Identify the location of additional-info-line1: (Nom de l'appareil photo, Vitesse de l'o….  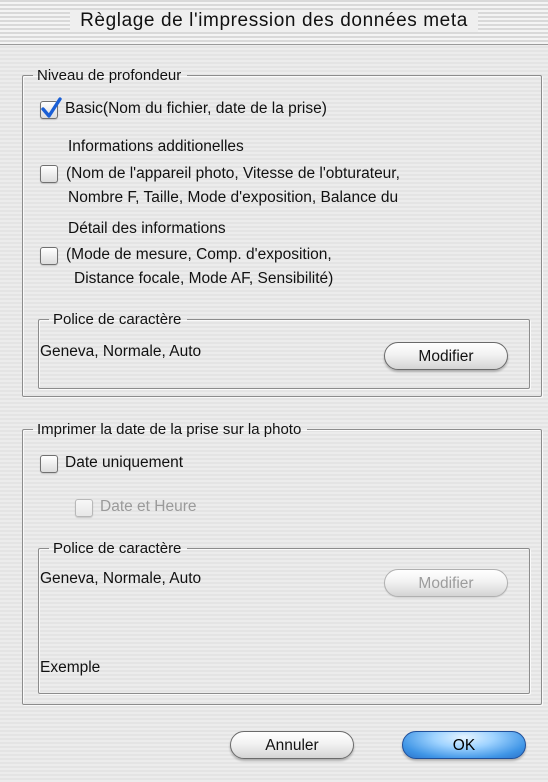
(233, 174).